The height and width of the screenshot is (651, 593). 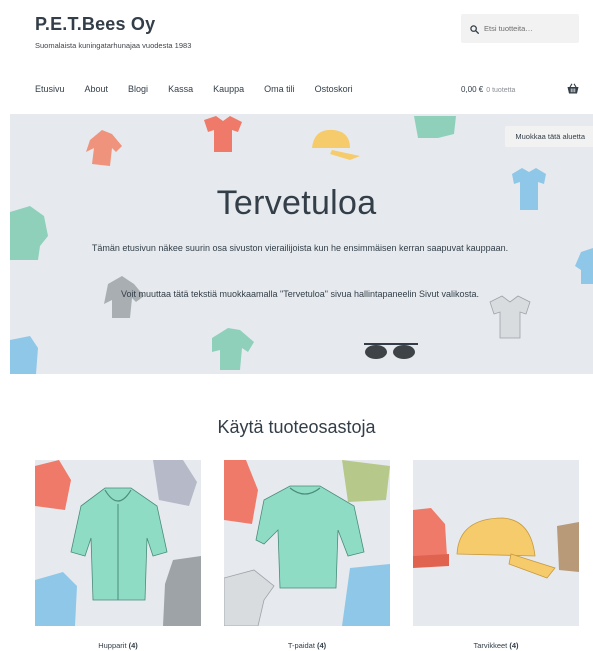 I want to click on accessories-image, so click(x=496, y=543).